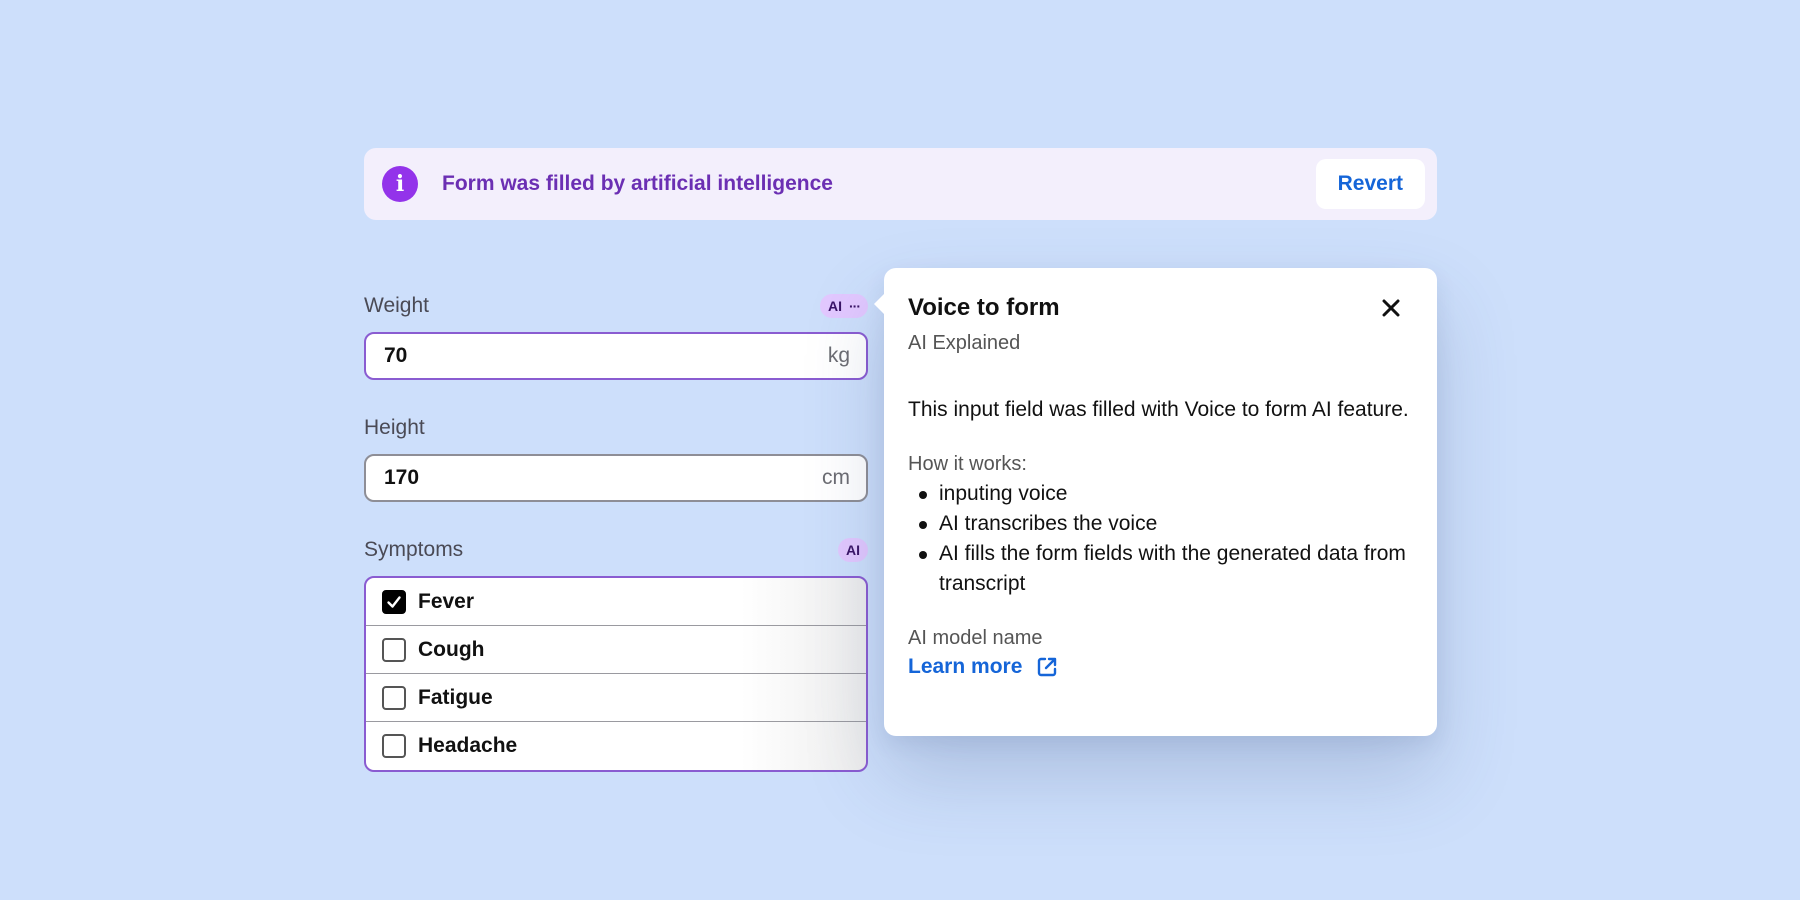 Image resolution: width=1800 pixels, height=900 pixels. I want to click on symptom-label: Fever, so click(446, 601).